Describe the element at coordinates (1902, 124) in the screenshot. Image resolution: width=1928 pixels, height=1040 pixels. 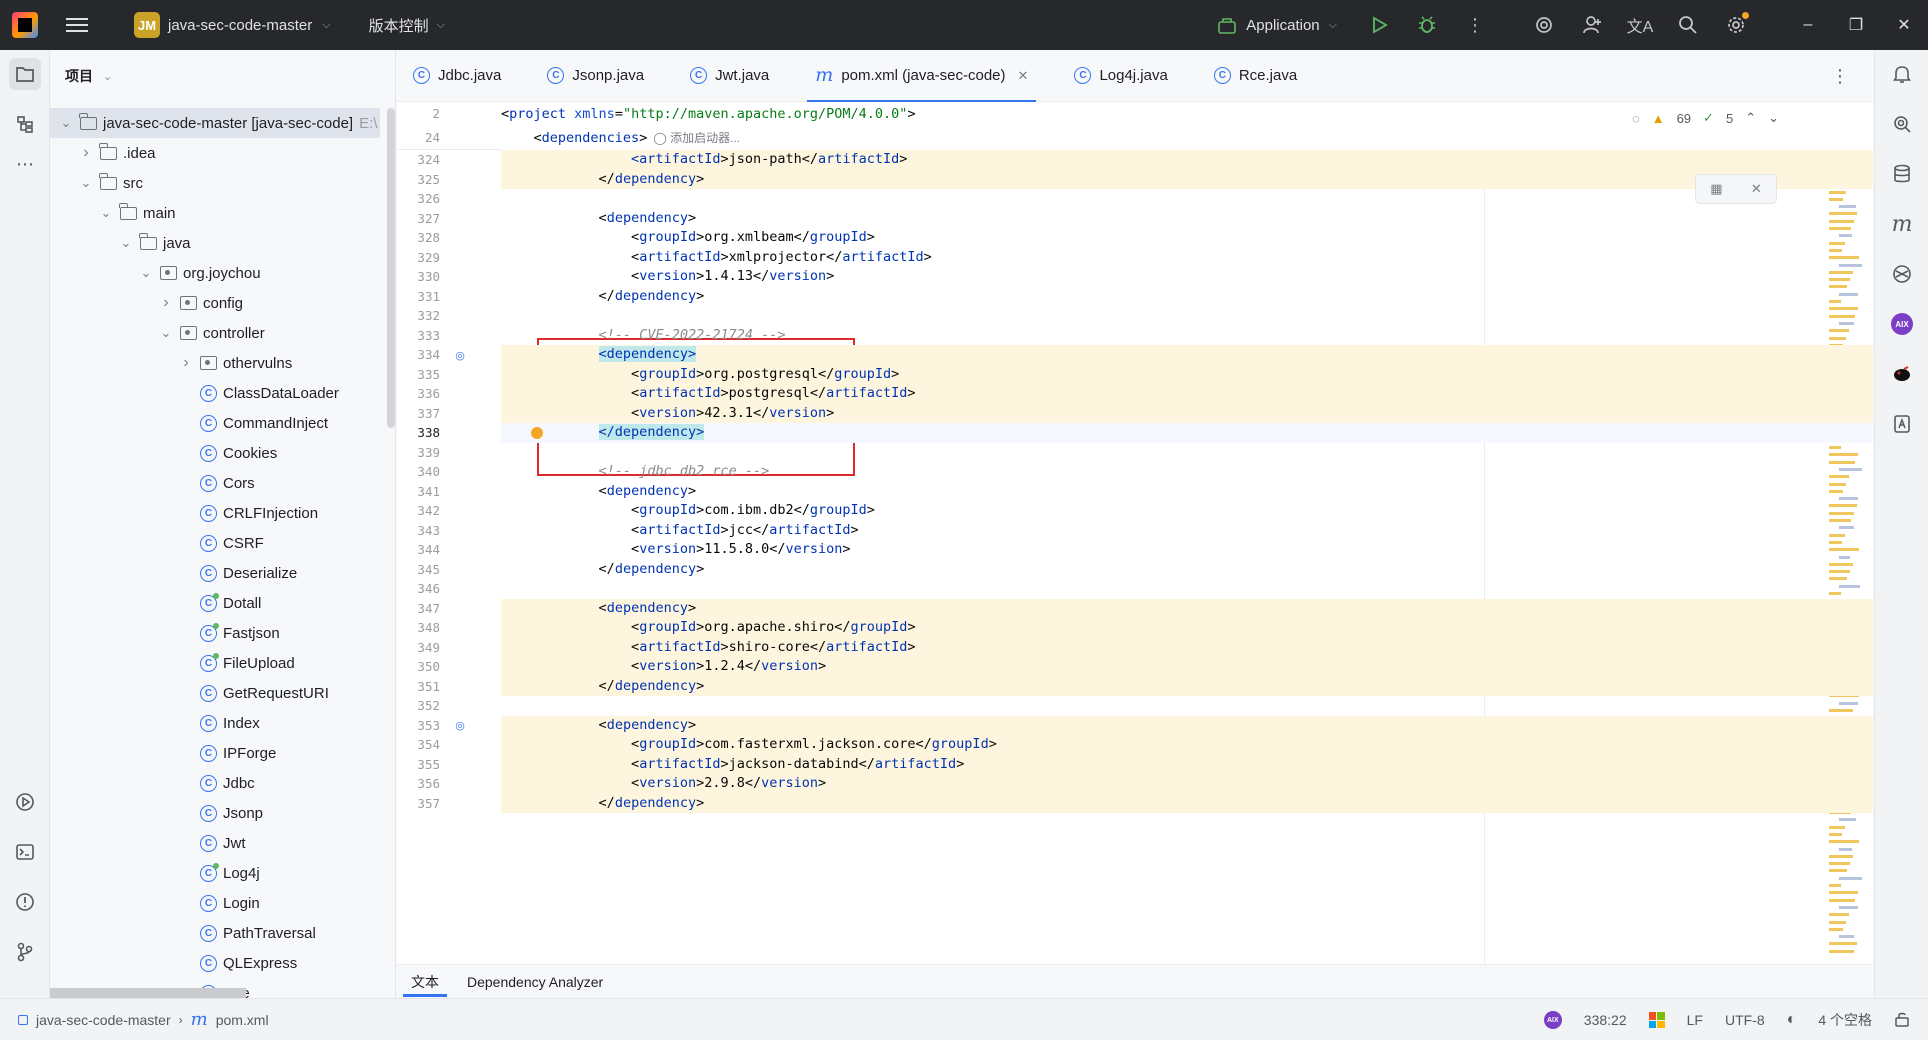
I see `ai-chat-icon` at that location.